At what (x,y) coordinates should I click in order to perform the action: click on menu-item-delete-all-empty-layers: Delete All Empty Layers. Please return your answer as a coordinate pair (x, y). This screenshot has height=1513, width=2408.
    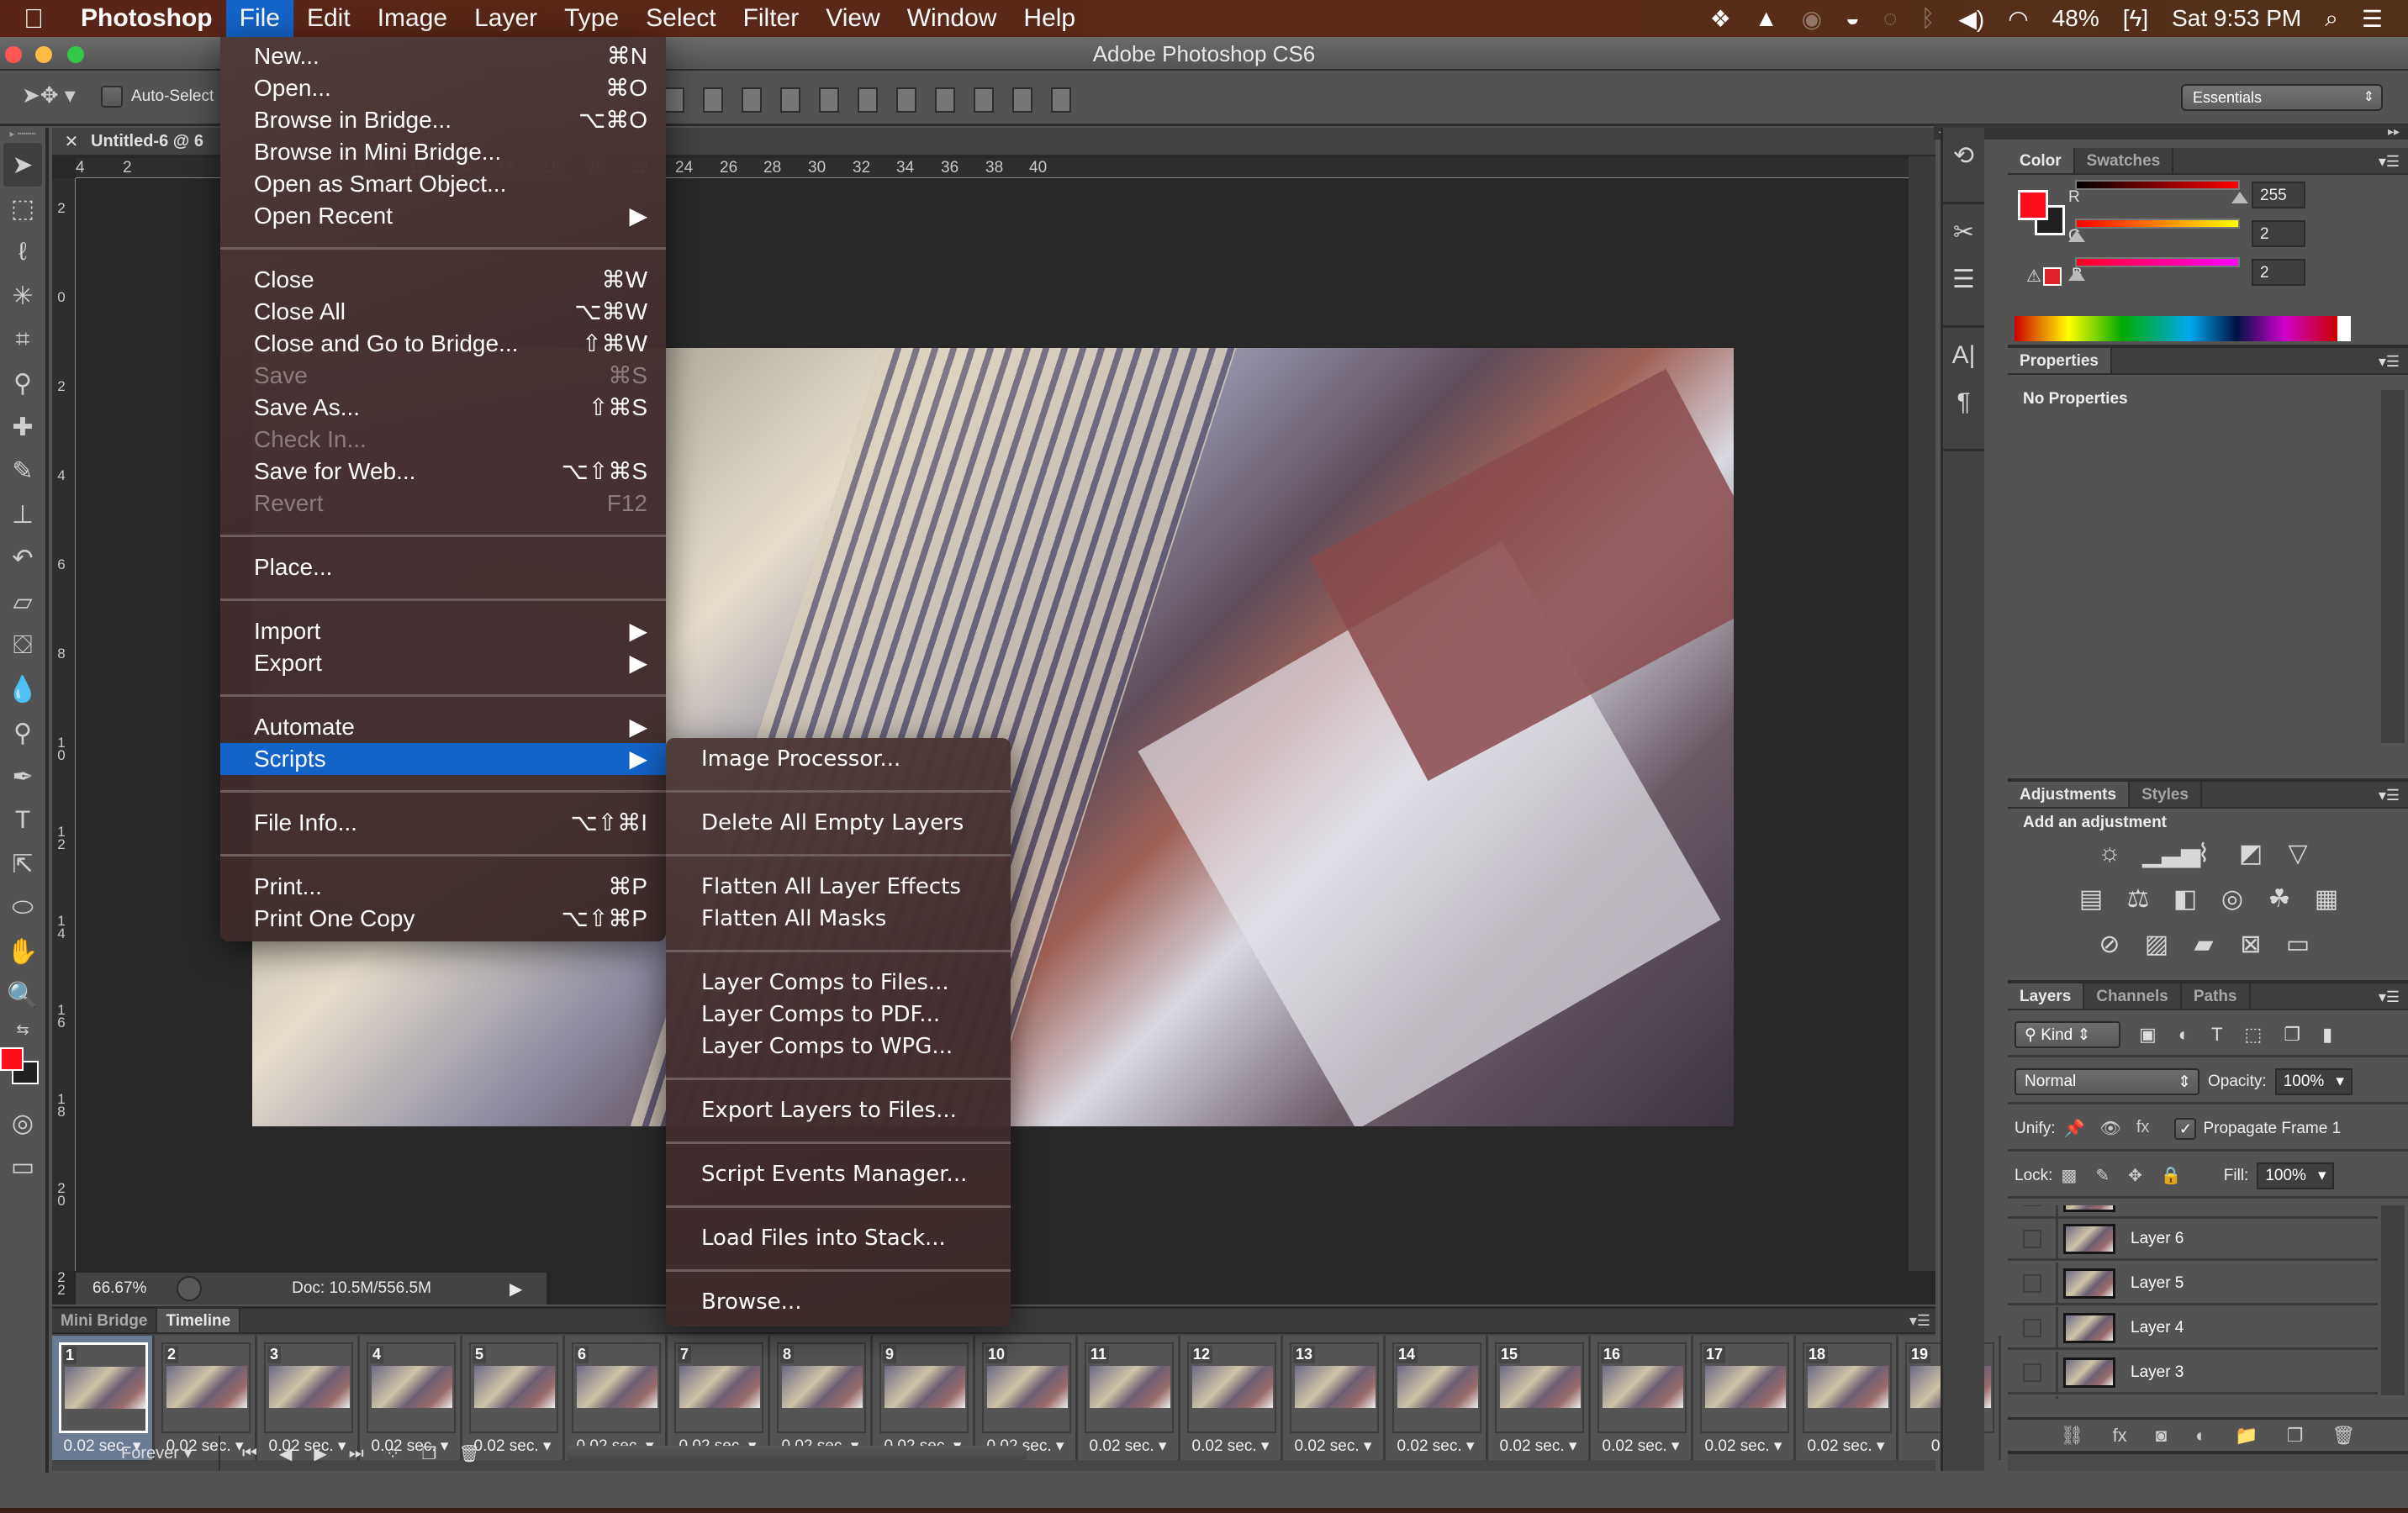
    Looking at the image, I should click on (839, 823).